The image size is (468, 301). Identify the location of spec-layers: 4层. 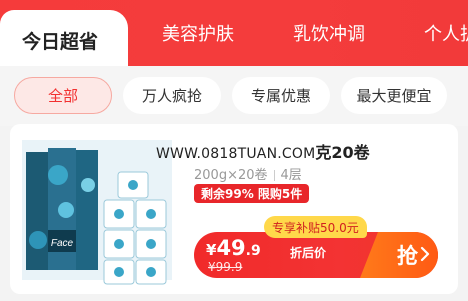
(291, 175).